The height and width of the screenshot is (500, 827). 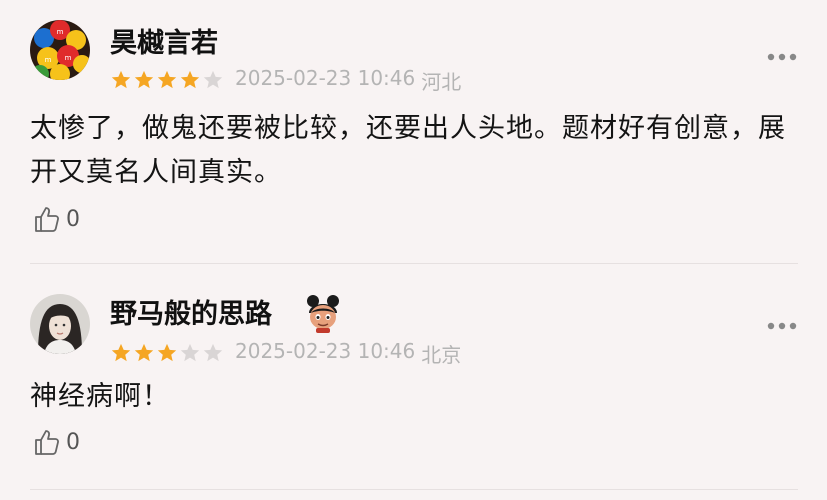 I want to click on review-text: 太惨了，做鬼还要被比较，还要出人头地。题材好有创意，展开又莫名人间真实。, so click(x=408, y=150).